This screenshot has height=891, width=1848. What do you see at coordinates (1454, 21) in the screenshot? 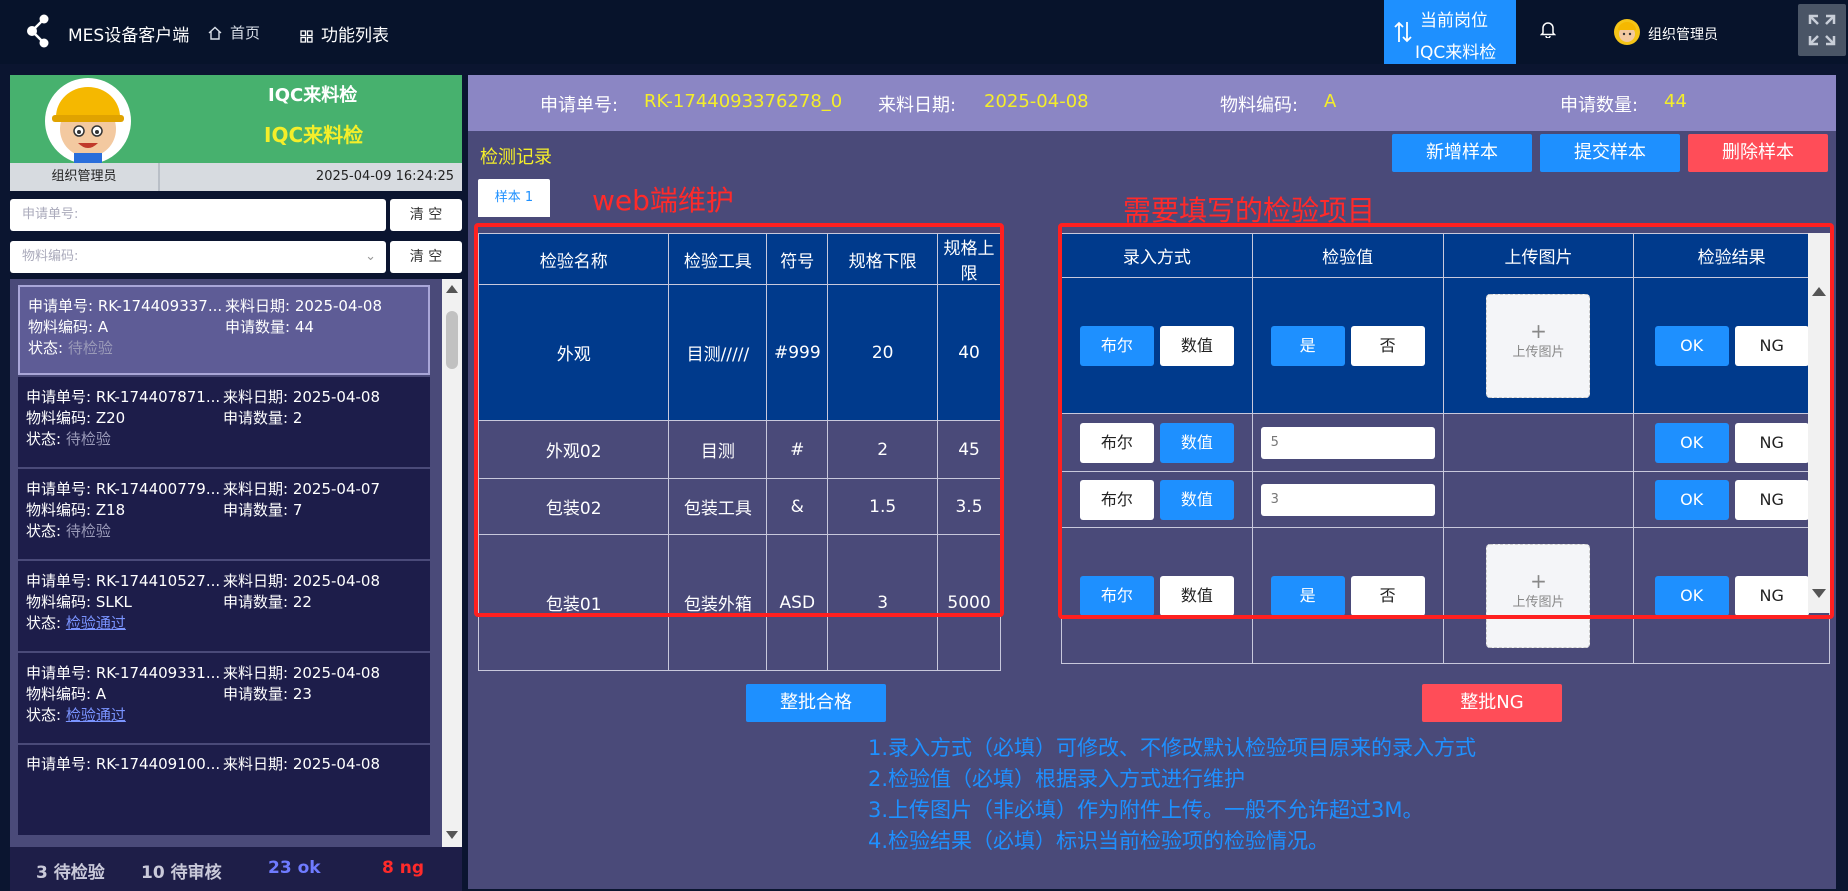
I see `current-post-label: 当前岗位` at bounding box center [1454, 21].